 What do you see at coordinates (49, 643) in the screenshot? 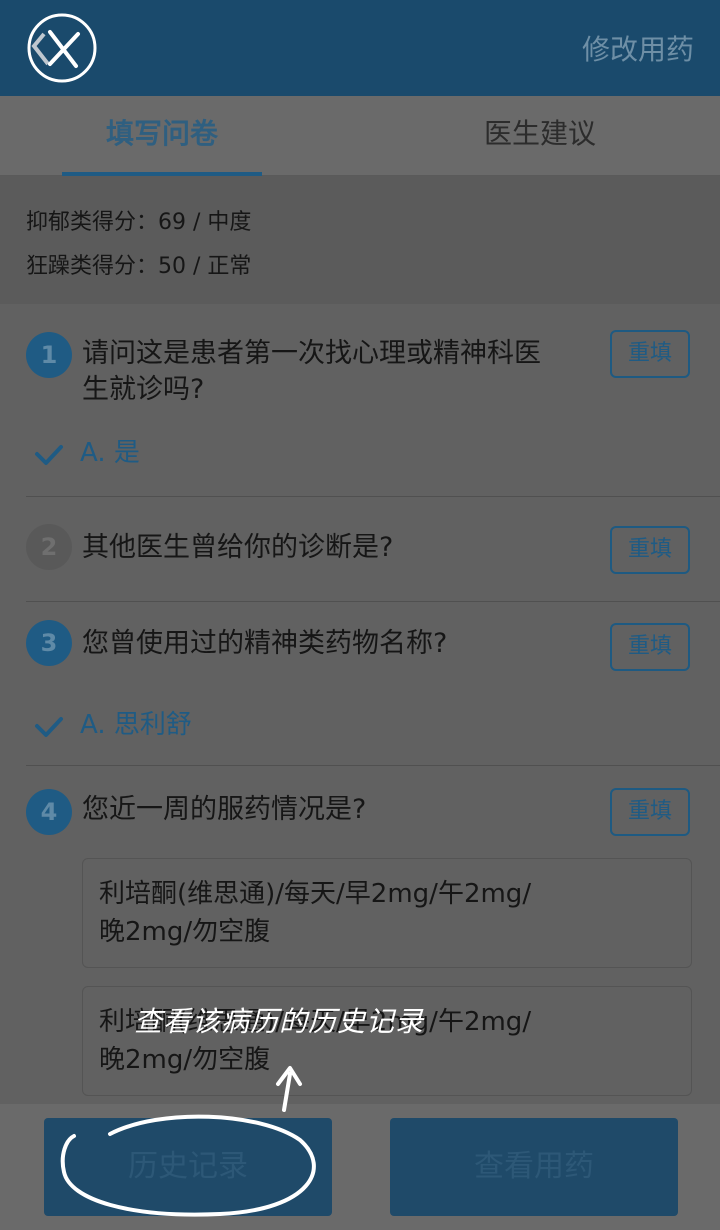
I see `question-number: 3` at bounding box center [49, 643].